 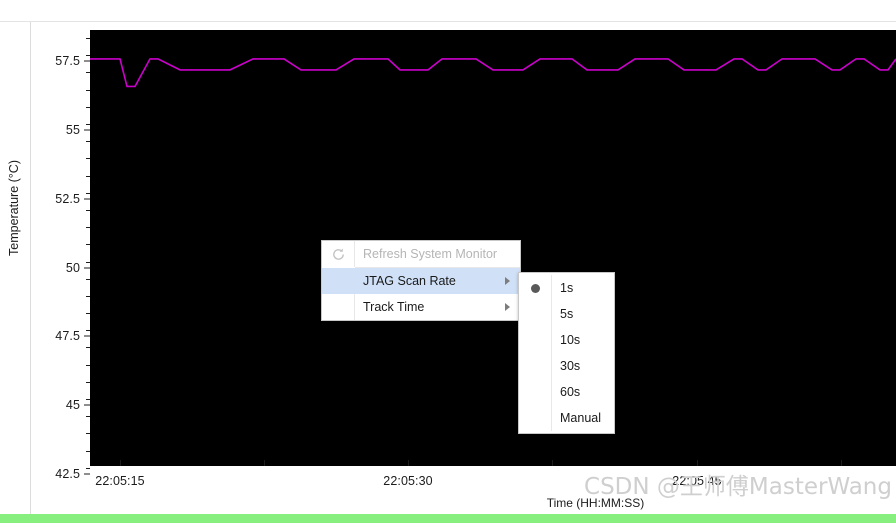 I want to click on submenu-item-10s: 10s, so click(x=566, y=340).